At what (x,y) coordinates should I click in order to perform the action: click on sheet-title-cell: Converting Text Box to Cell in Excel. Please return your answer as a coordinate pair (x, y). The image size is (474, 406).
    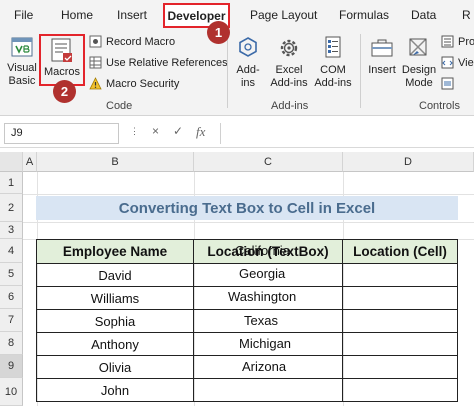
    Looking at the image, I should click on (247, 208).